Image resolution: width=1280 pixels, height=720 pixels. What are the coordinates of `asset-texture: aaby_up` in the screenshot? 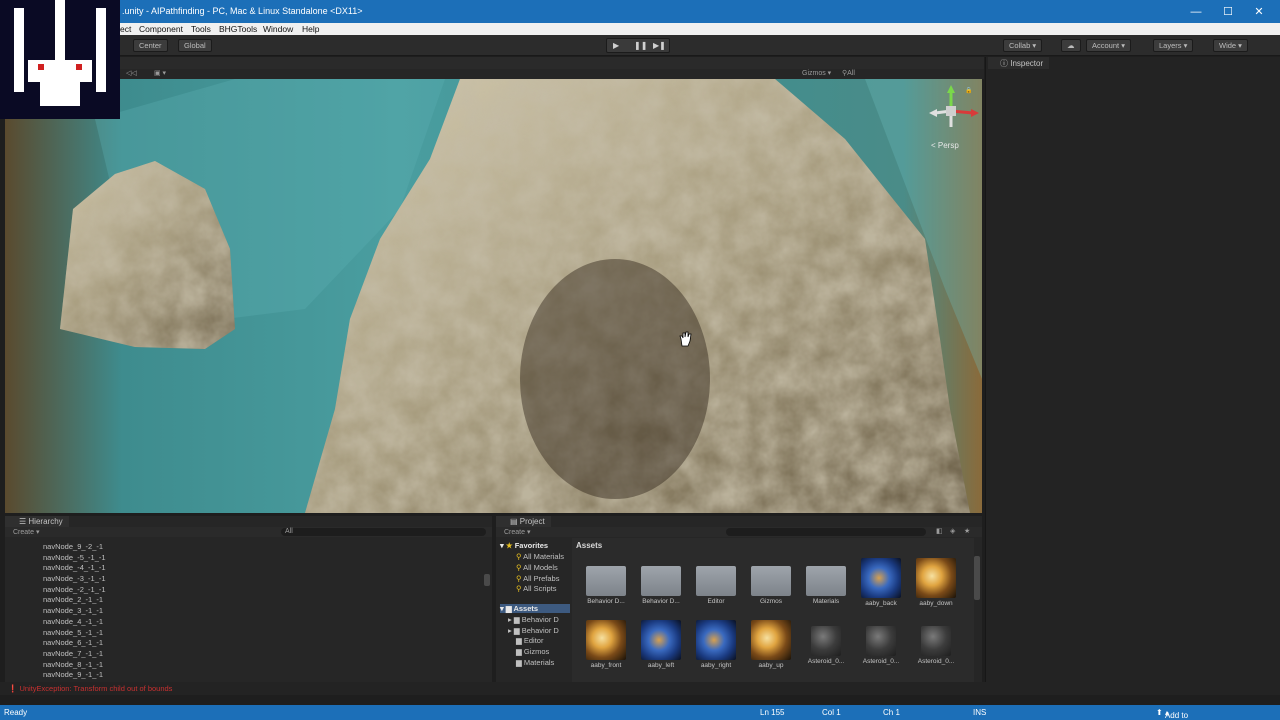 It's located at (771, 644).